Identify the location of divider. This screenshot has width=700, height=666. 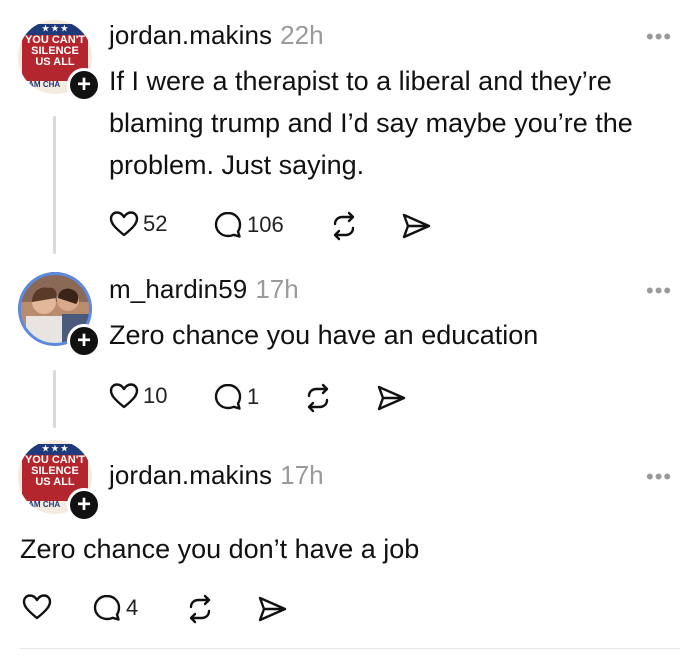
(350, 648).